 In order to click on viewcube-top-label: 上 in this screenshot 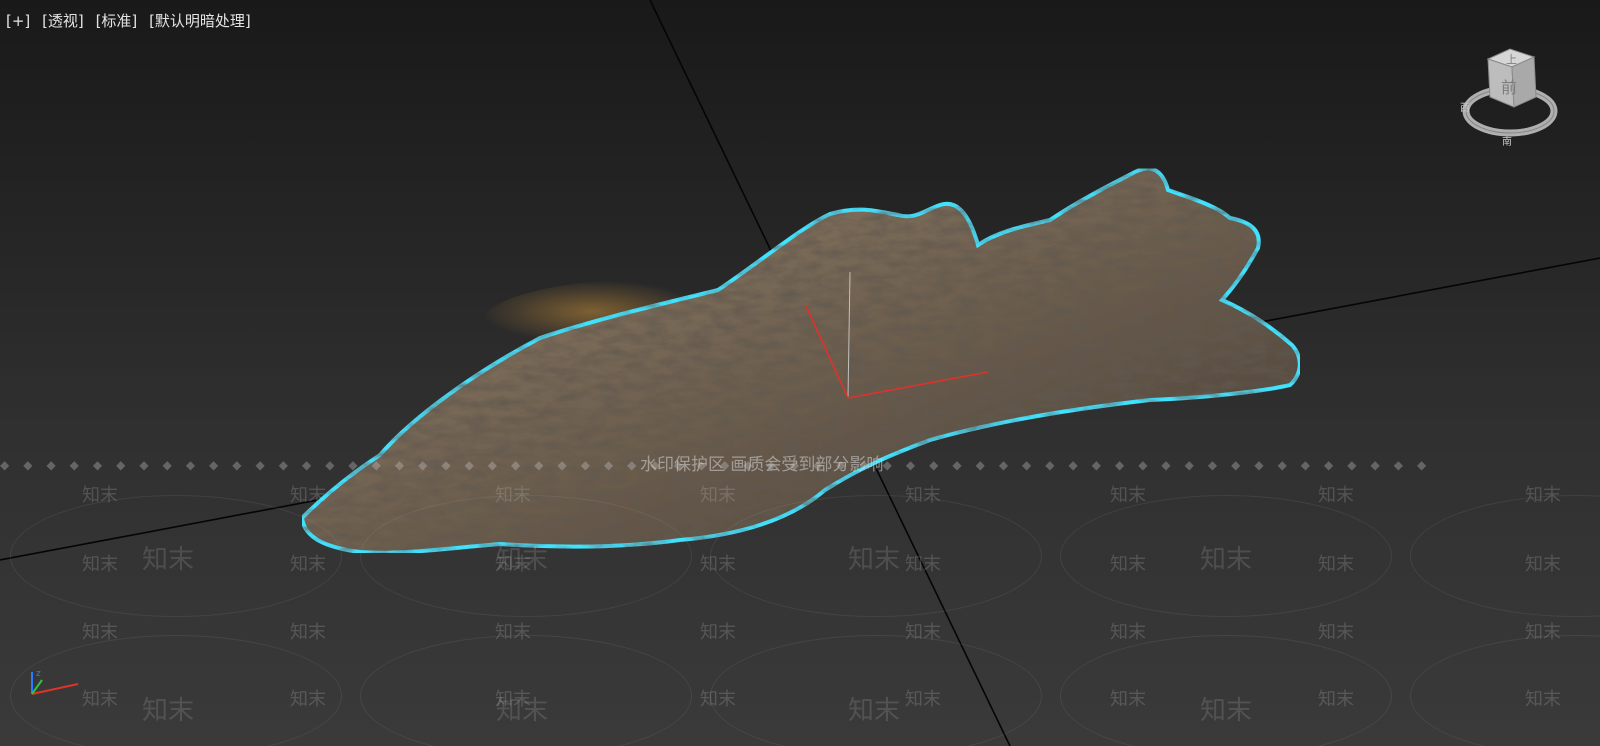, I will do `click(1511, 59)`.